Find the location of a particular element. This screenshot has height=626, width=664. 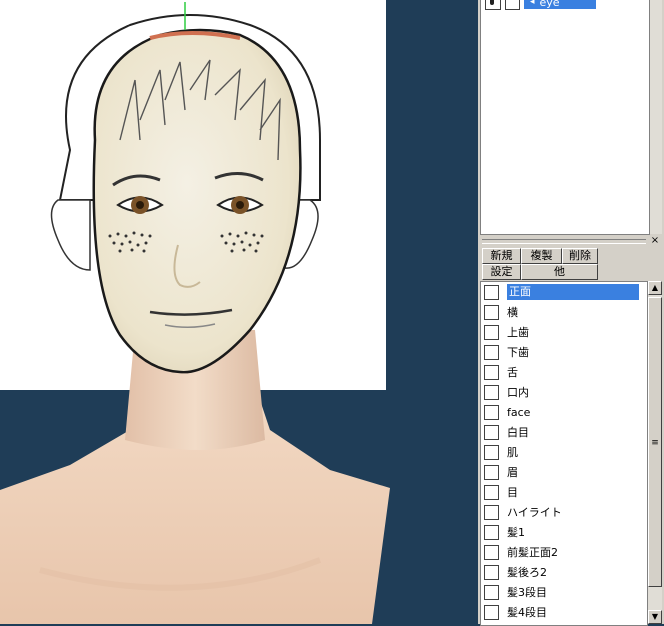

material-label: 肌 is located at coordinates (512, 452).